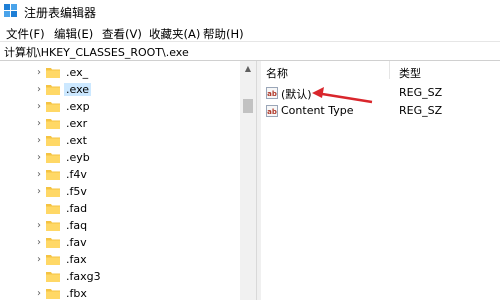 Image resolution: width=500 pixels, height=300 pixels. I want to click on tree-item-label: .fbx, so click(76, 293).